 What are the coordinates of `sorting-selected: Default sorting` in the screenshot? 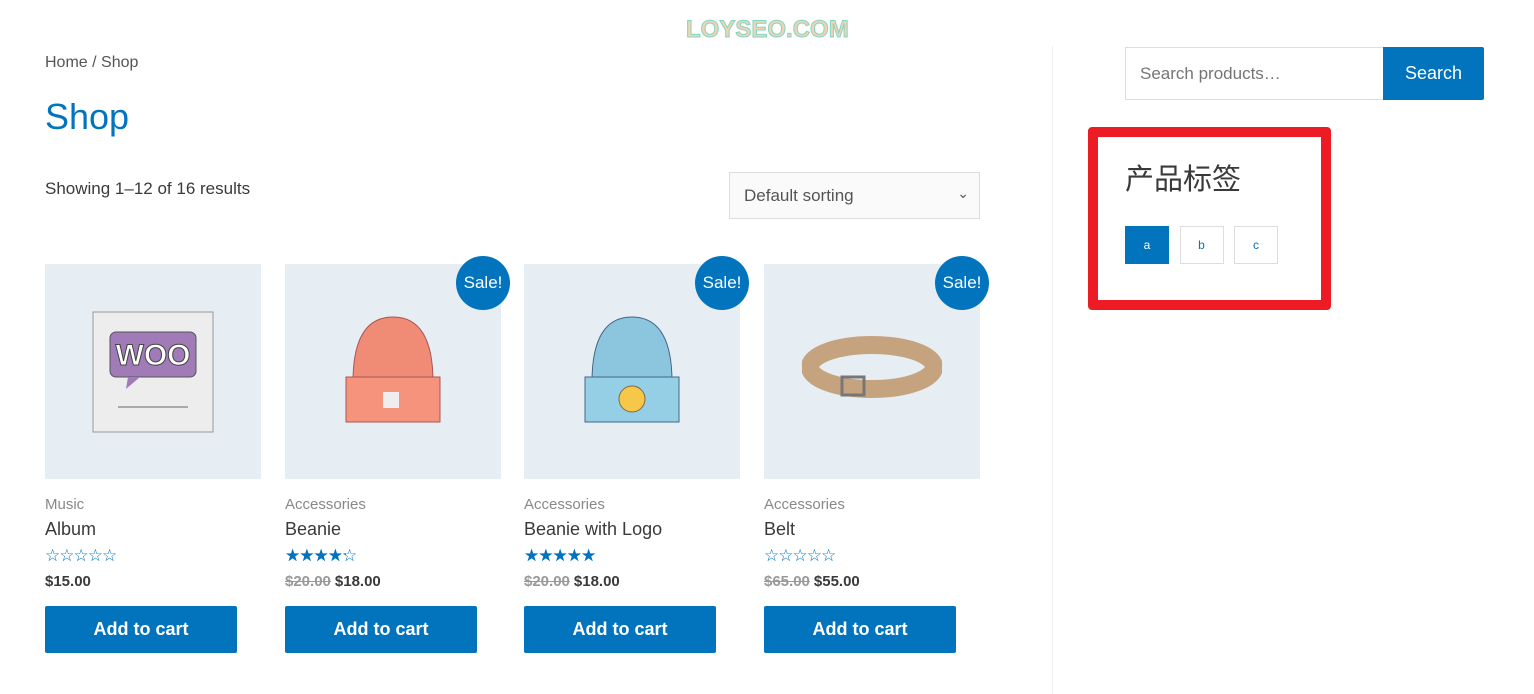 It's located at (799, 195).